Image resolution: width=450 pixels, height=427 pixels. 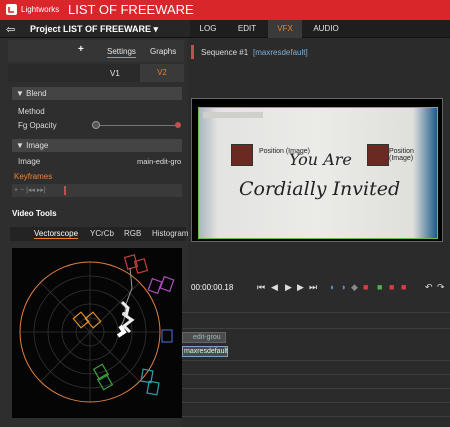 What do you see at coordinates (31, 111) in the screenshot?
I see `method-label: Method` at bounding box center [31, 111].